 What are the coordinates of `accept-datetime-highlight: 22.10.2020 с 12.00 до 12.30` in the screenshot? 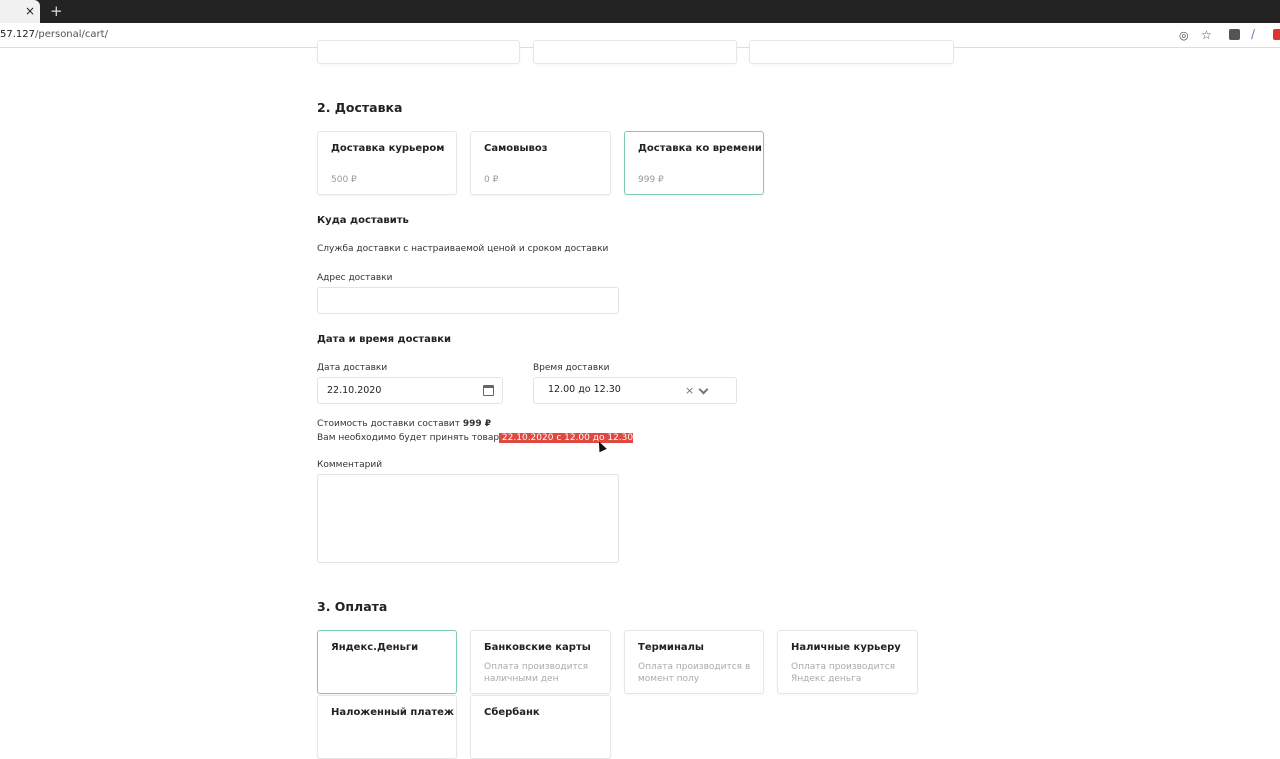 It's located at (566, 438).